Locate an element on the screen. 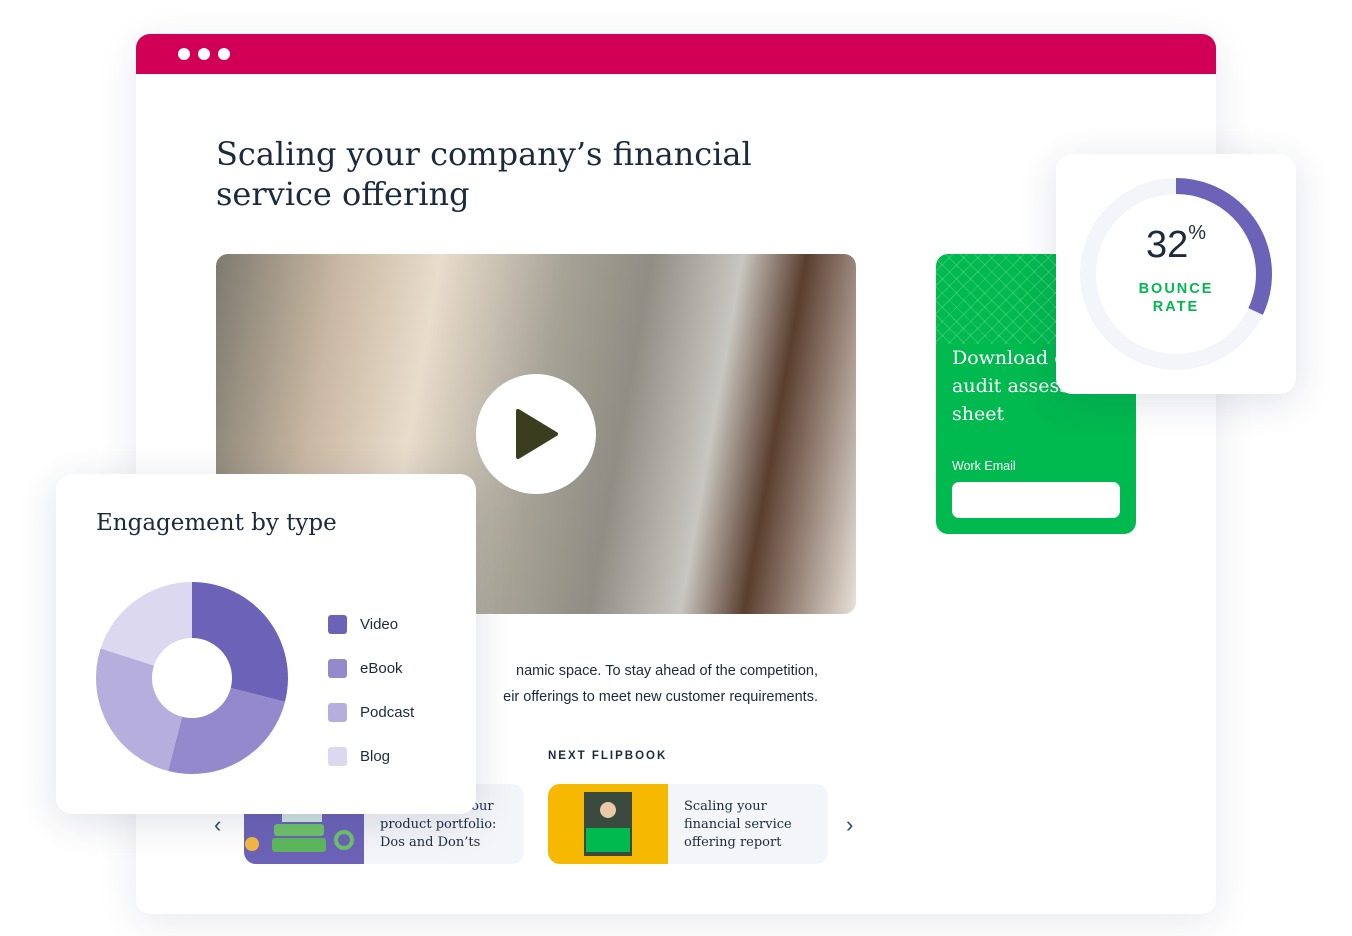  value-number: 32 is located at coordinates (1167, 245).